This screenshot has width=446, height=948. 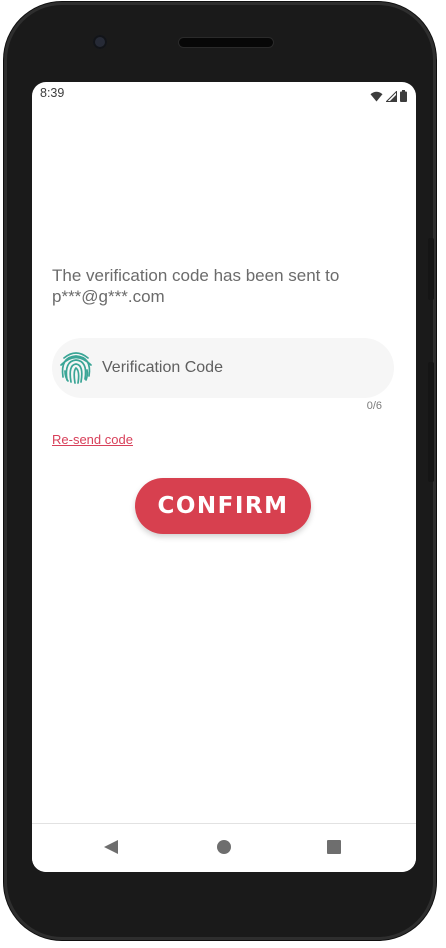 What do you see at coordinates (431, 269) in the screenshot?
I see `power-button` at bounding box center [431, 269].